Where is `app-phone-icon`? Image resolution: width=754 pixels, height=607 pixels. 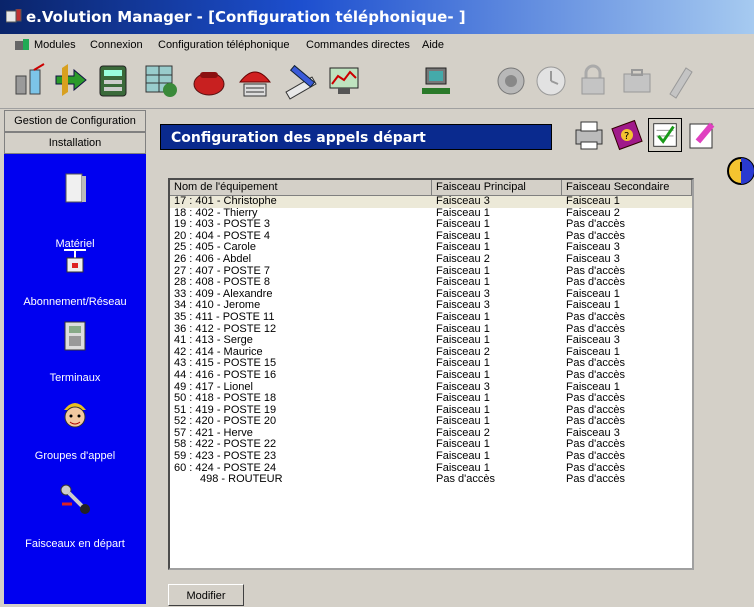
app-phone-icon is located at coordinates (14, 16).